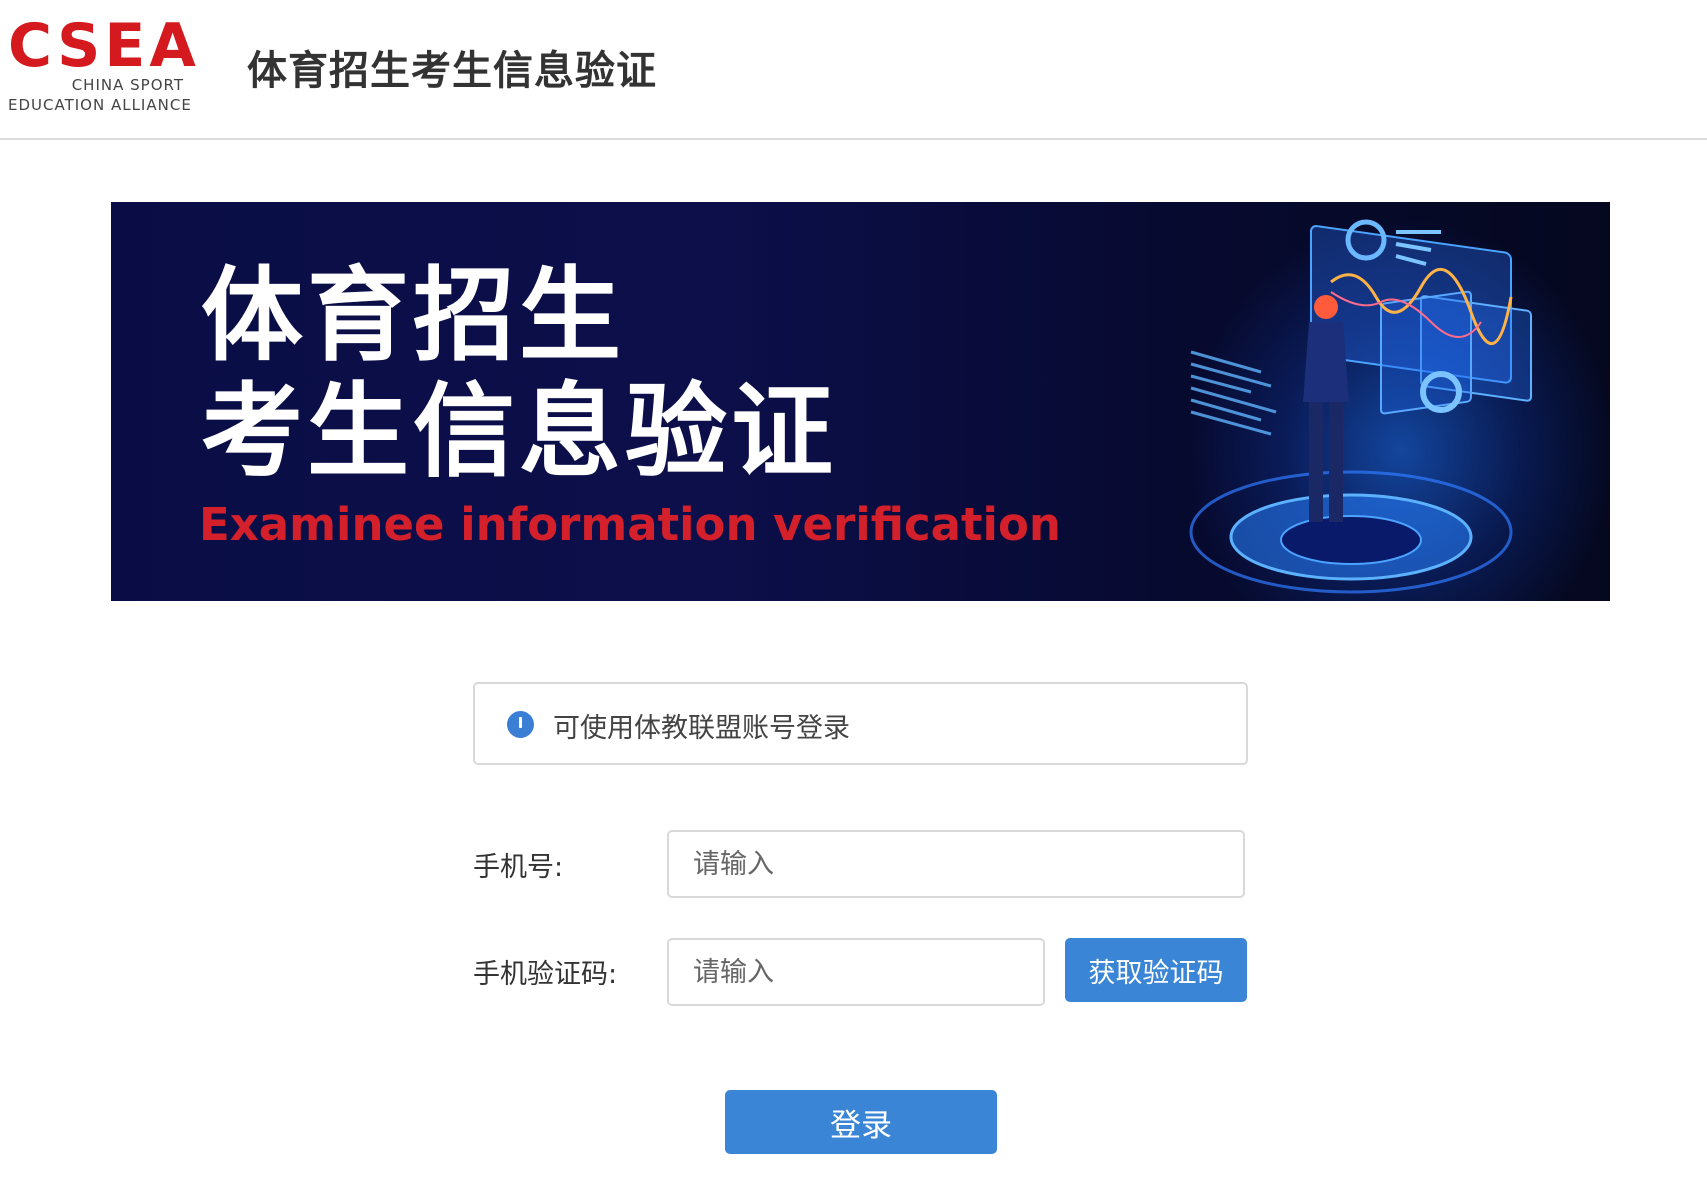  Describe the element at coordinates (100, 105) in the screenshot. I see `logo-subtitle-line2: EDUCATION ALLIANCE` at that location.